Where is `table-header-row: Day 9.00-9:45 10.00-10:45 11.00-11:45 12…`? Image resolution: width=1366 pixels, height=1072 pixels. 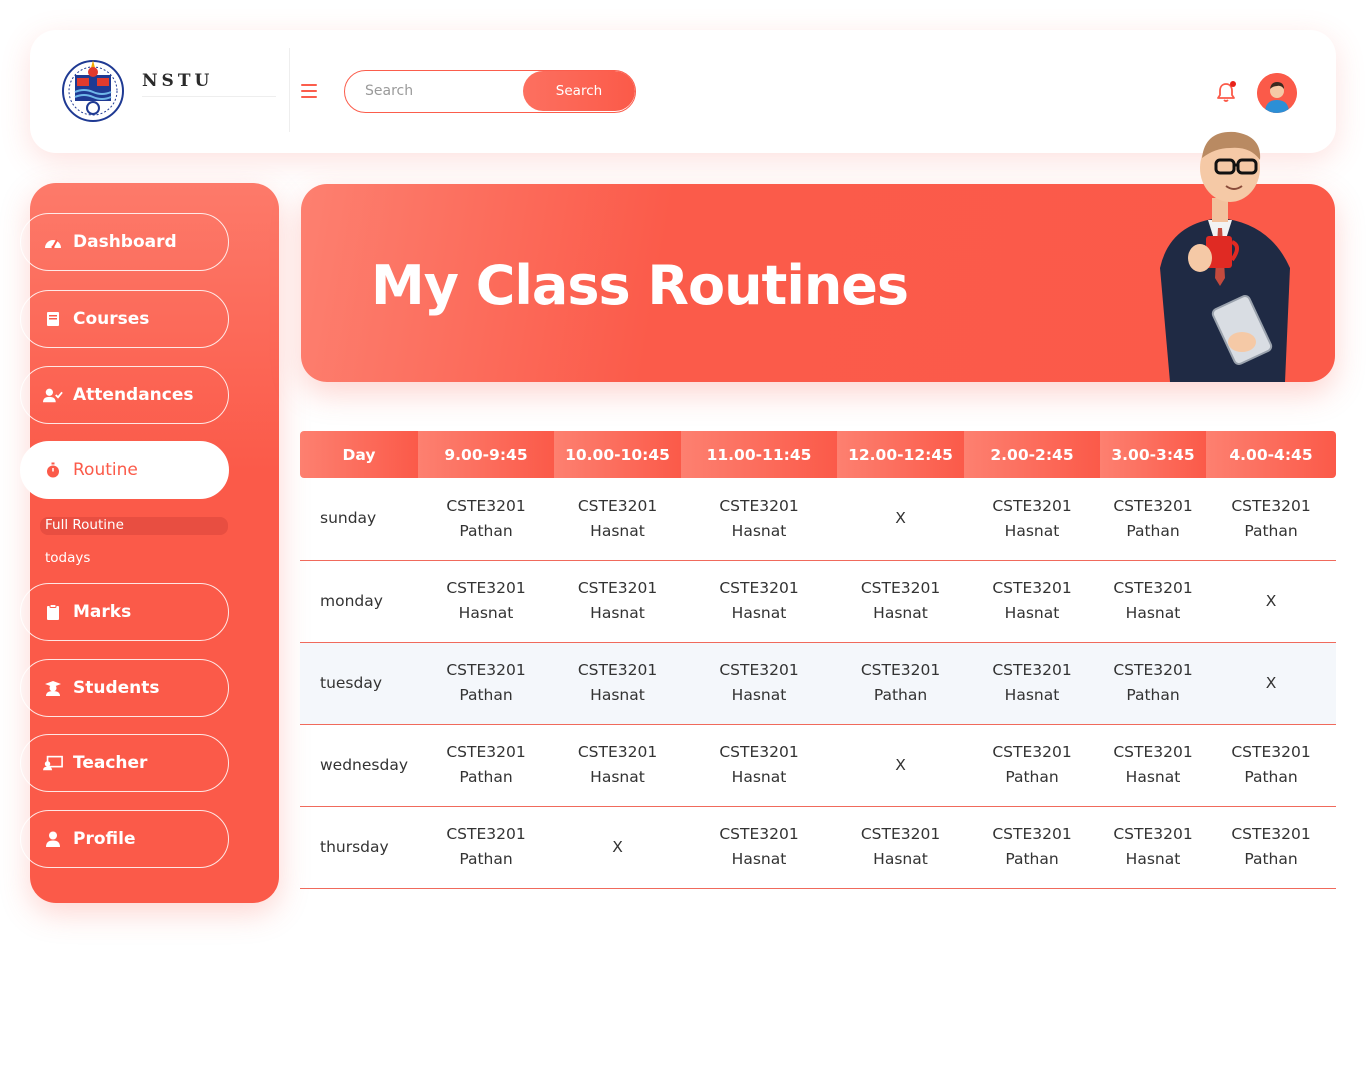 table-header-row: Day 9.00-9:45 10.00-10:45 11.00-11:45 12… is located at coordinates (818, 454).